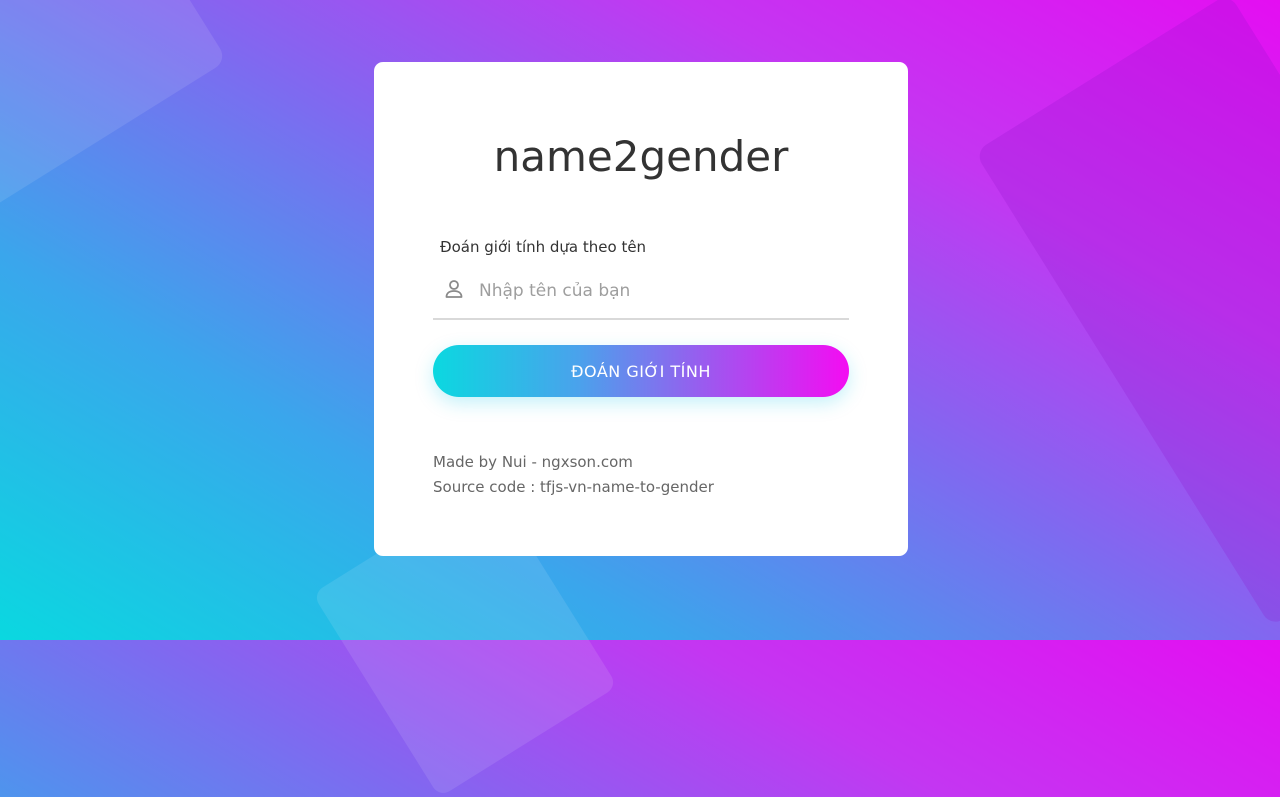 The width and height of the screenshot is (1280, 797). I want to click on made-by-link: Made by Nui - ngxson.com, so click(573, 462).